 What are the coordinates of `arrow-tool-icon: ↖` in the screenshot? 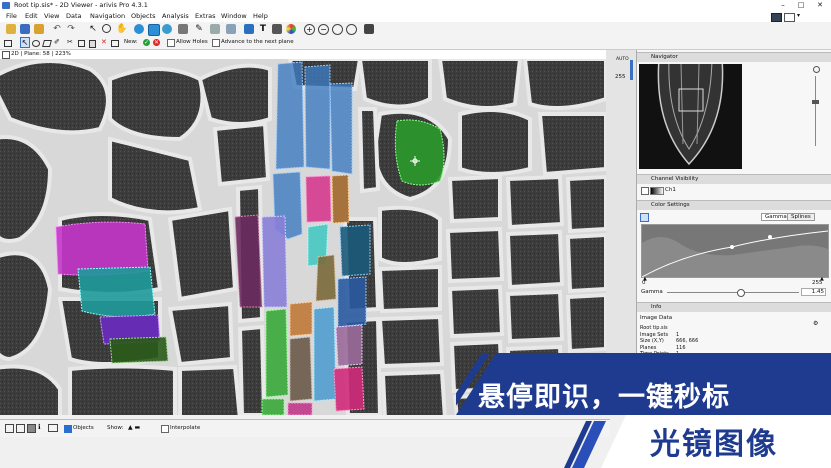 It's located at (25, 42).